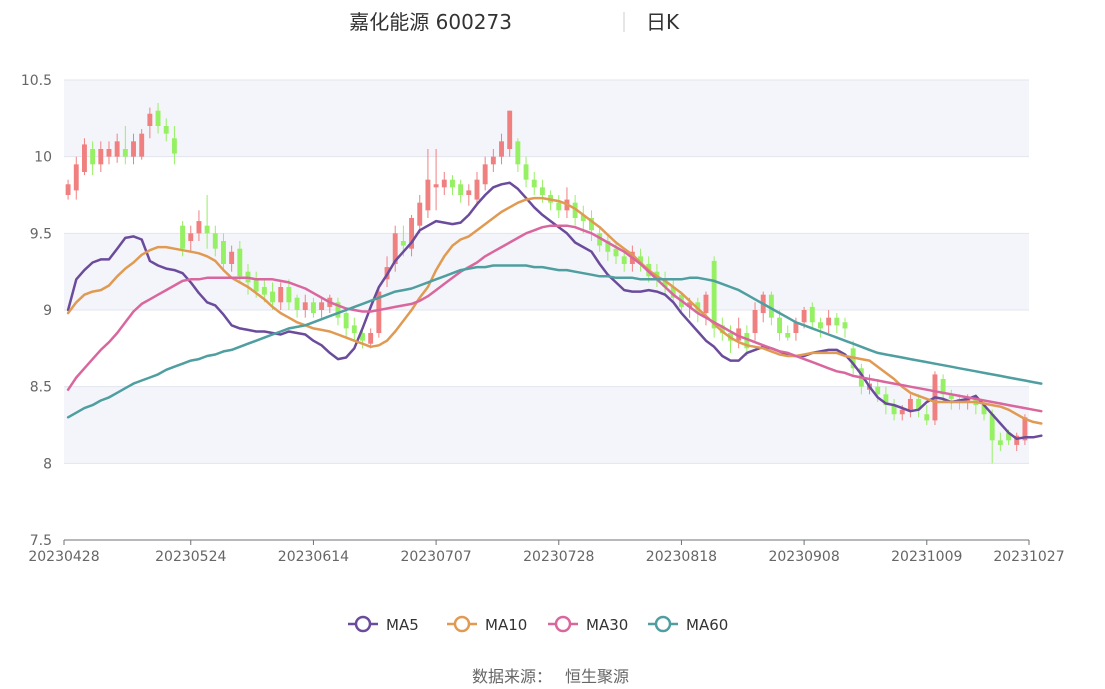 This screenshot has height=689, width=1105. What do you see at coordinates (506, 625) in the screenshot?
I see `legend-label: MA10` at bounding box center [506, 625].